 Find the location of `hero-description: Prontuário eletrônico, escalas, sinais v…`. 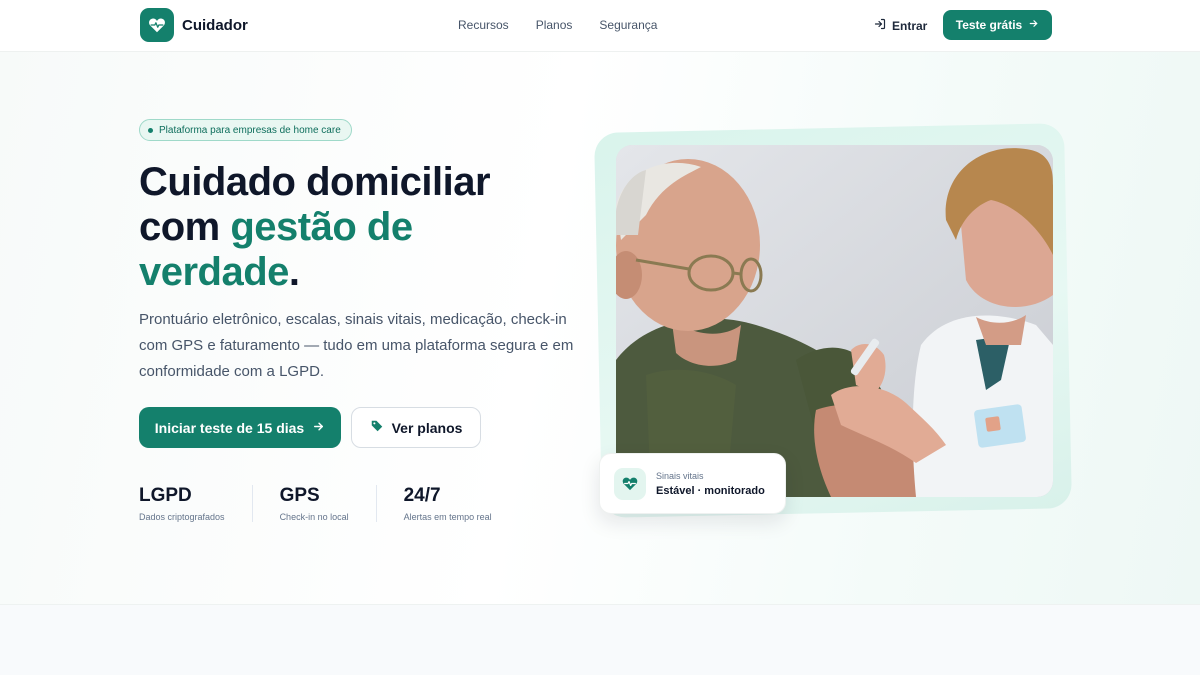

hero-description: Prontuário eletrônico, escalas, sinais v… is located at coordinates (356, 345).